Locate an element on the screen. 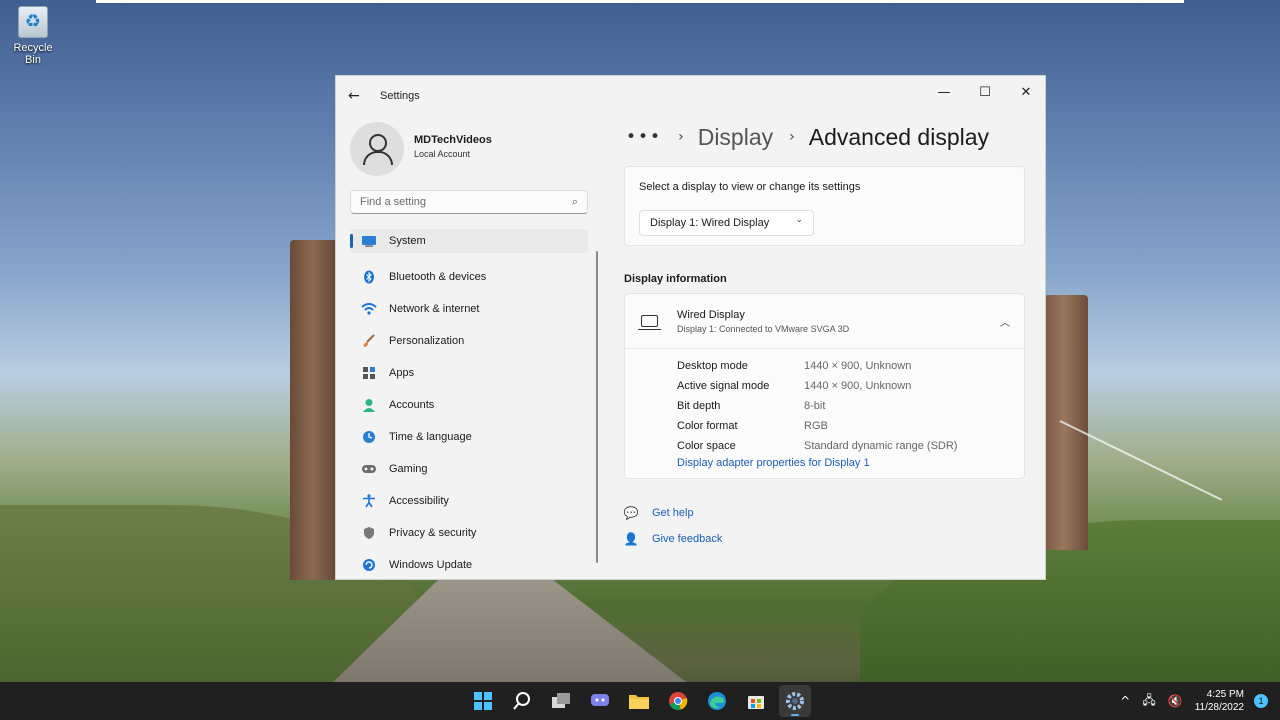 The image size is (1280, 720). sidebar-item-label: Gaming is located at coordinates (408, 469).